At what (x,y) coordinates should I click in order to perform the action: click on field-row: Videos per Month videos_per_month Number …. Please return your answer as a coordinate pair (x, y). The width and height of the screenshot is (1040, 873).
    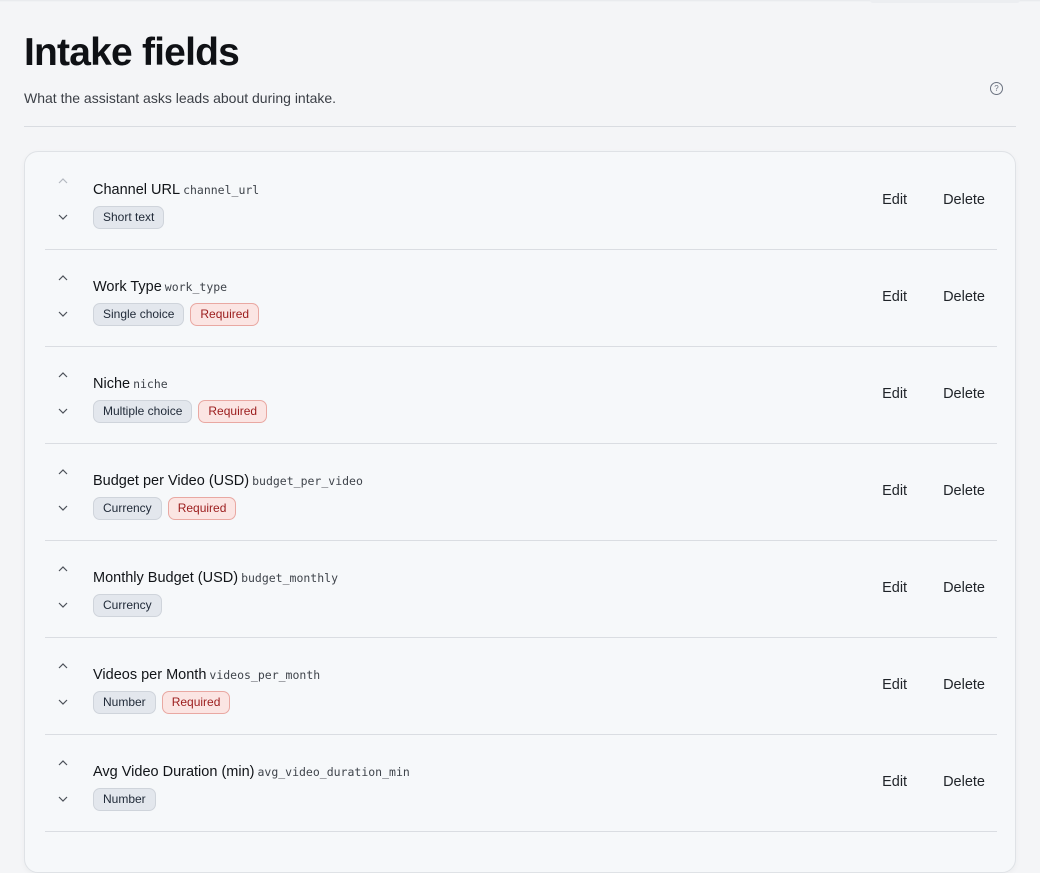
    Looking at the image, I should click on (521, 686).